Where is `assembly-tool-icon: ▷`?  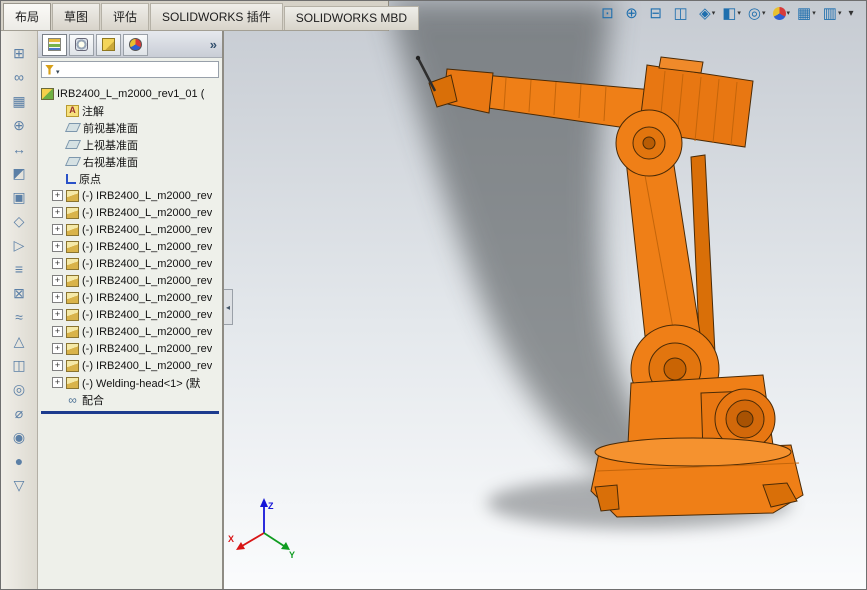
assembly-tool-icon: ▷ is located at coordinates (19, 245).